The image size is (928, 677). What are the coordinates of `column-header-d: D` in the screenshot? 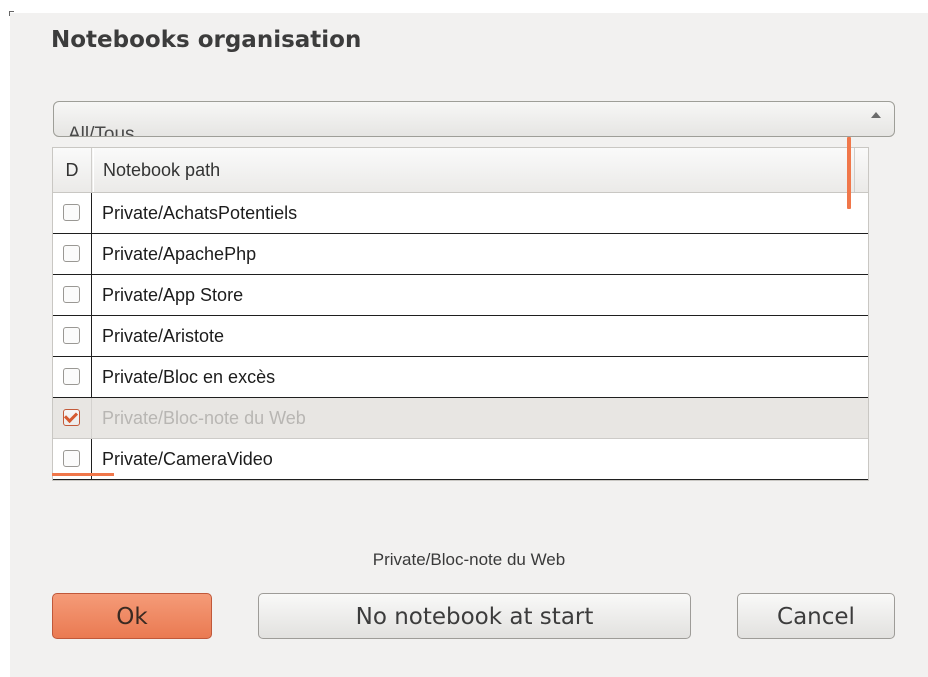 It's located at (72, 170).